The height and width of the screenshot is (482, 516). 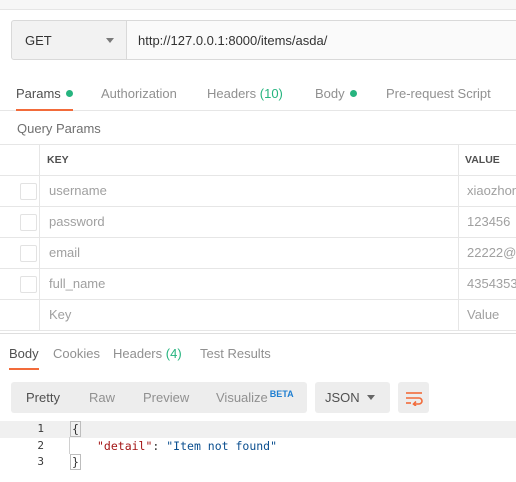 I want to click on param-key: password, so click(x=249, y=222).